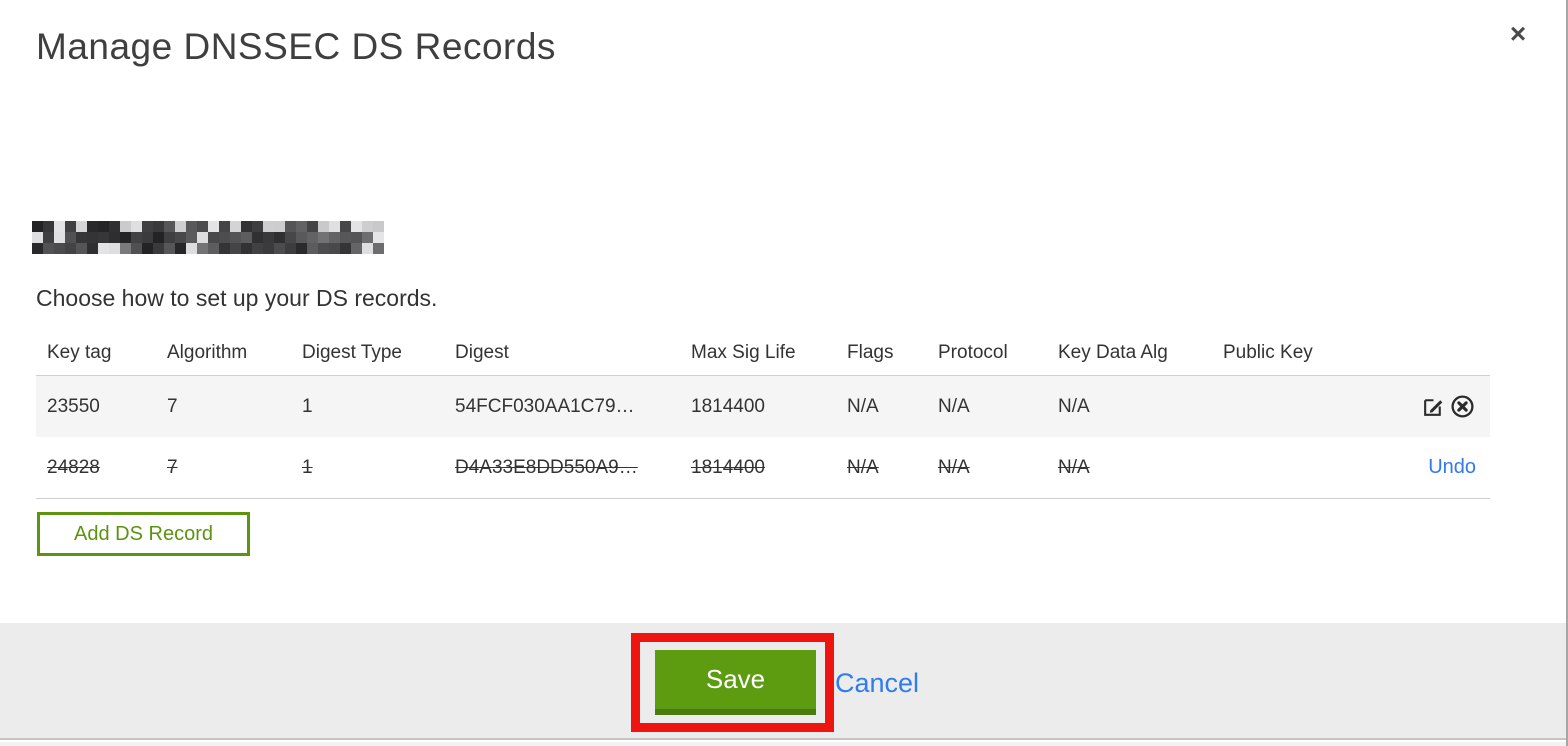 The height and width of the screenshot is (746, 1568). I want to click on col-header-key-data-alg: Key Data Alg, so click(1113, 352).